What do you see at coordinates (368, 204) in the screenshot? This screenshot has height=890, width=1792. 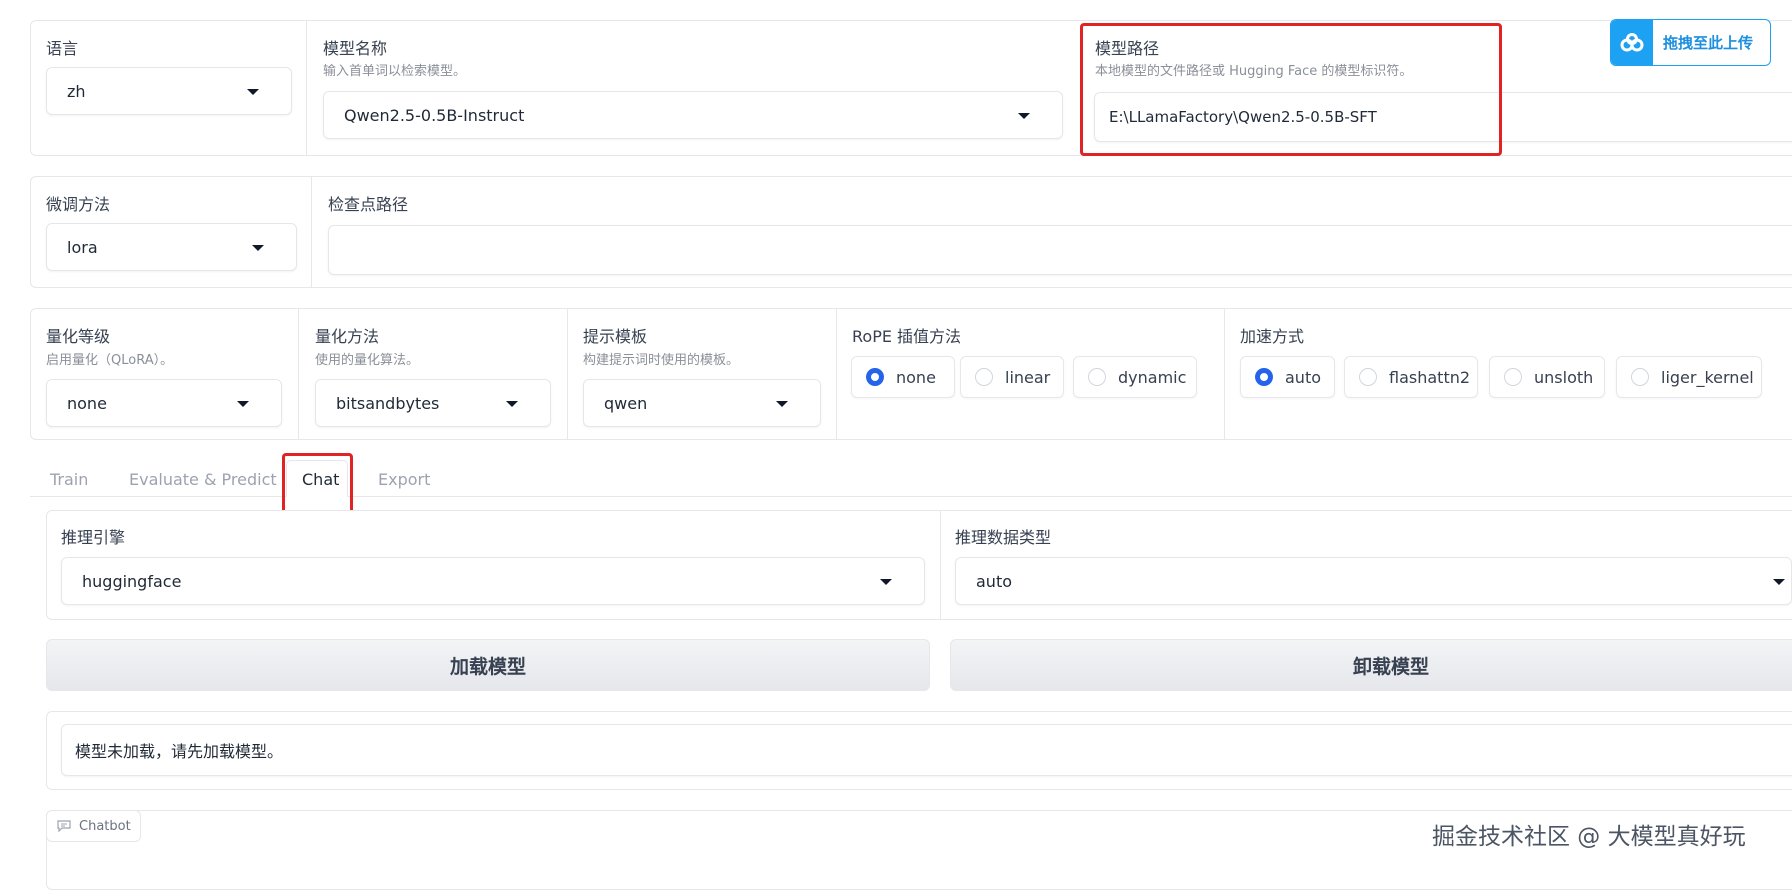 I see `checkpoint-label: 检查点路径` at bounding box center [368, 204].